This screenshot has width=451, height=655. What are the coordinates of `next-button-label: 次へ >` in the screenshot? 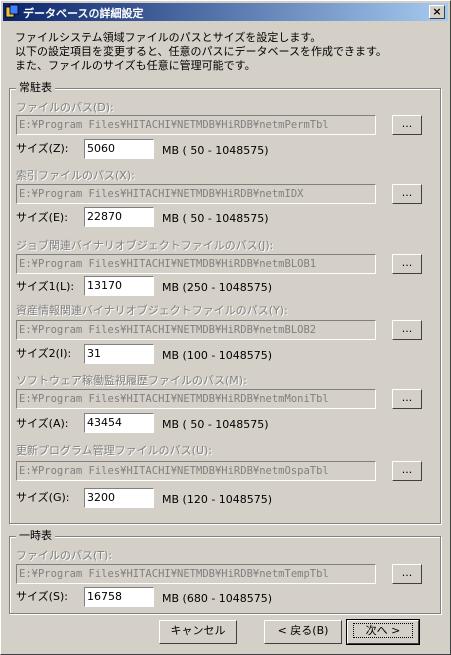 It's located at (383, 630).